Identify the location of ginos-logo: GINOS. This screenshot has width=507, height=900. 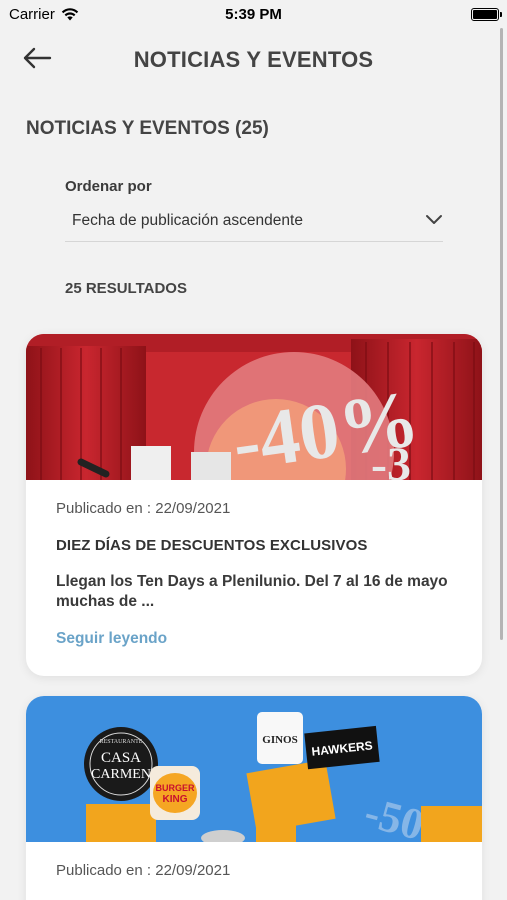
(279, 740).